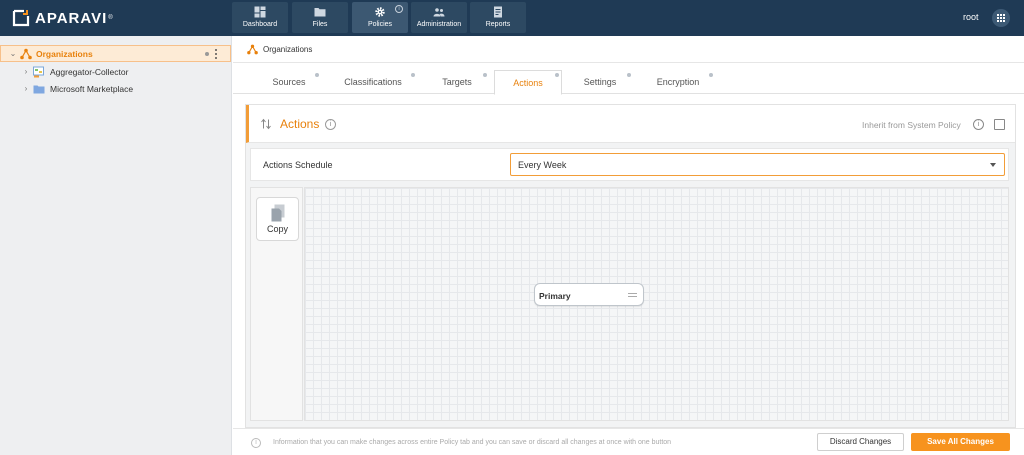 The image size is (1024, 455). Describe the element at coordinates (911, 125) in the screenshot. I see `inherit-label: Inherit from System Policy` at that location.